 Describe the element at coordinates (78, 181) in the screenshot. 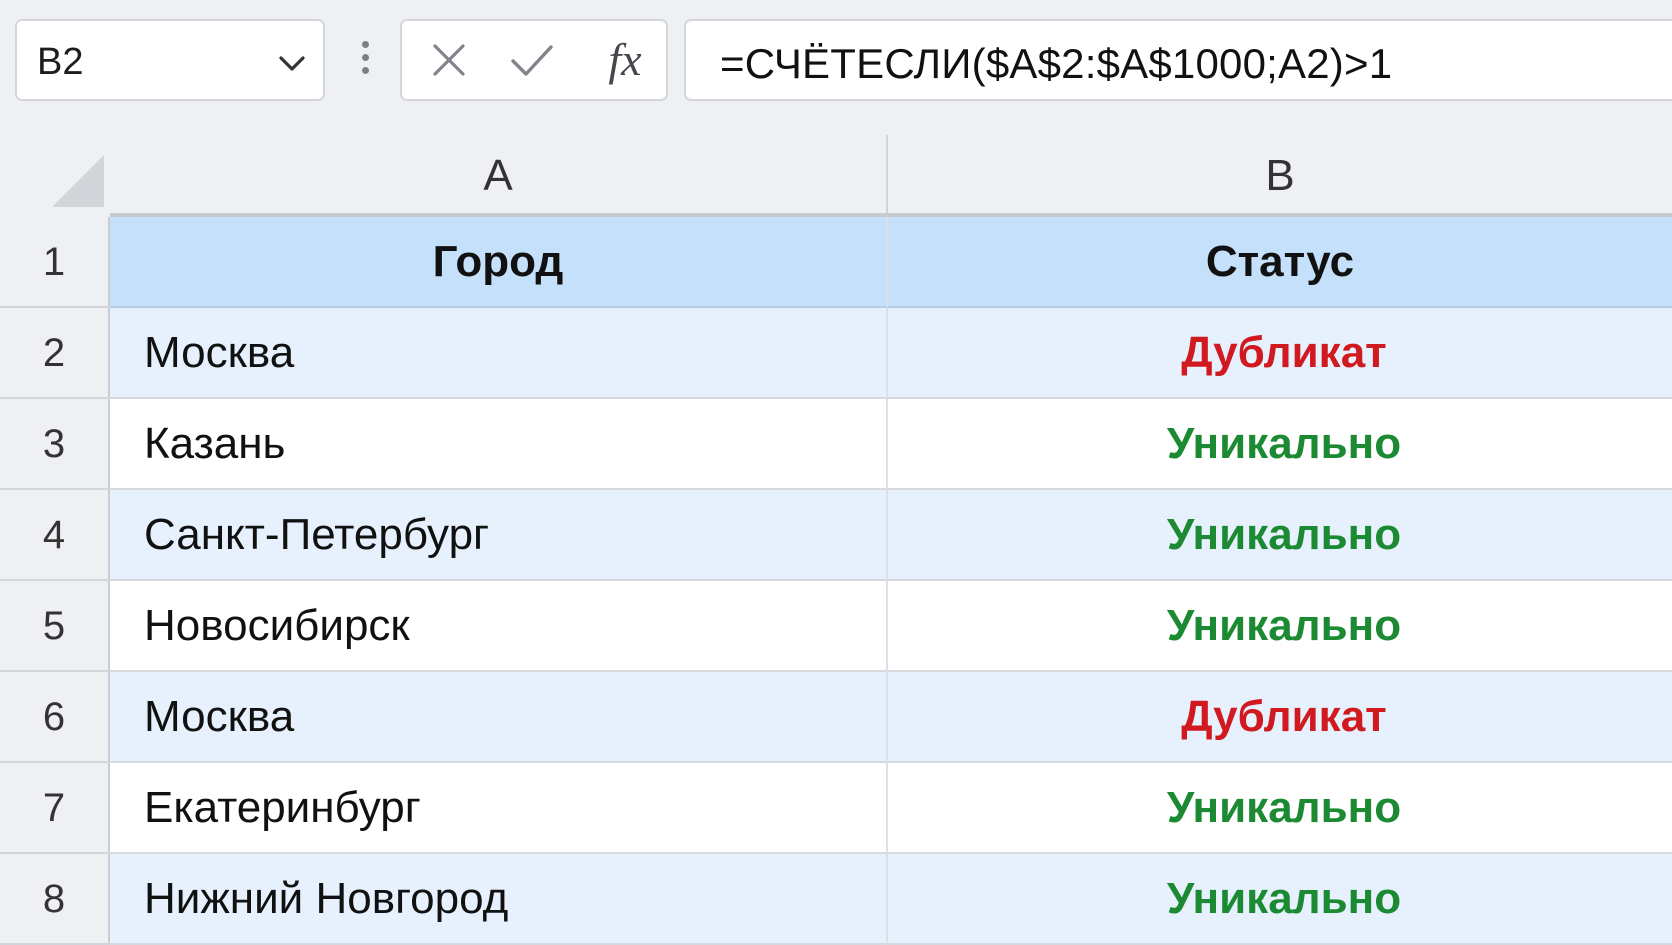

I see `select-all-triangle-icon` at that location.